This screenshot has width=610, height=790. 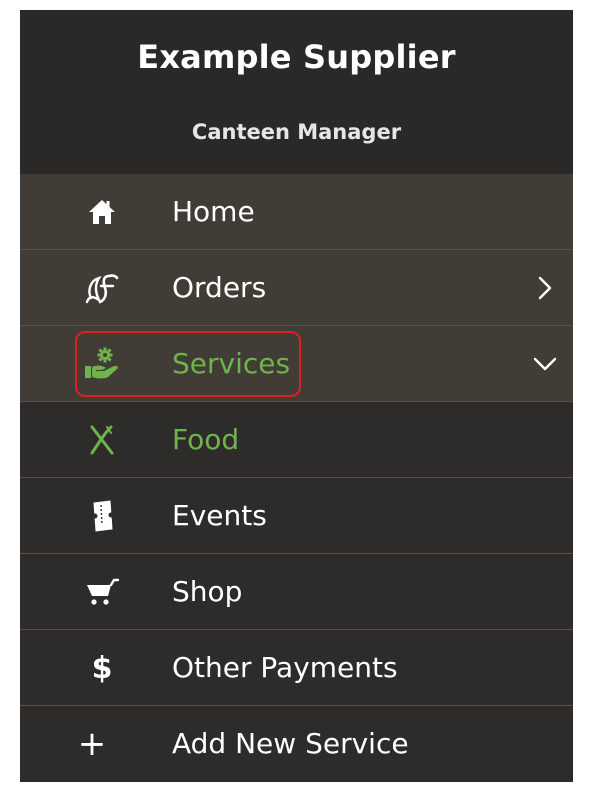 What do you see at coordinates (285, 667) in the screenshot?
I see `menu-item-label: Other Payments` at bounding box center [285, 667].